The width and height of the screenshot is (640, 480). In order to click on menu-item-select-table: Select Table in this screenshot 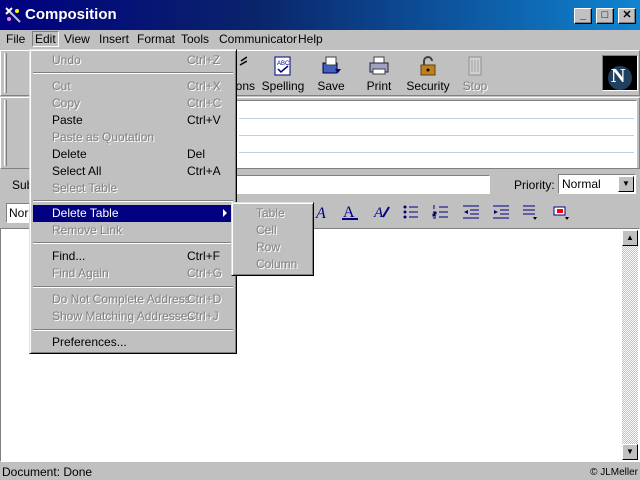, I will do `click(133, 188)`.